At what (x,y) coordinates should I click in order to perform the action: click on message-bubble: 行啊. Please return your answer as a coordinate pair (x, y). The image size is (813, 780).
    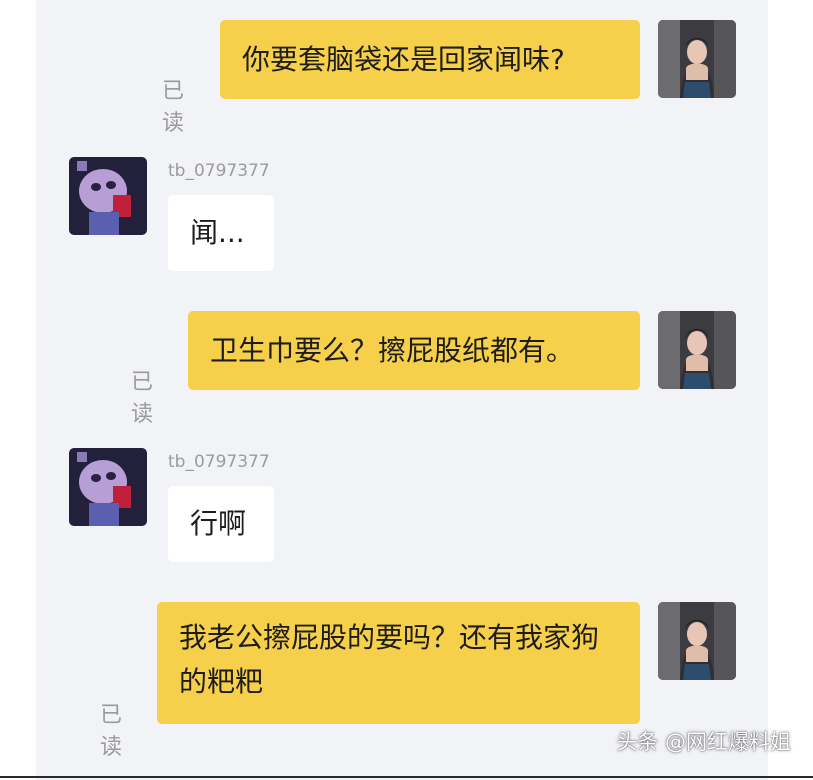
    Looking at the image, I should click on (221, 524).